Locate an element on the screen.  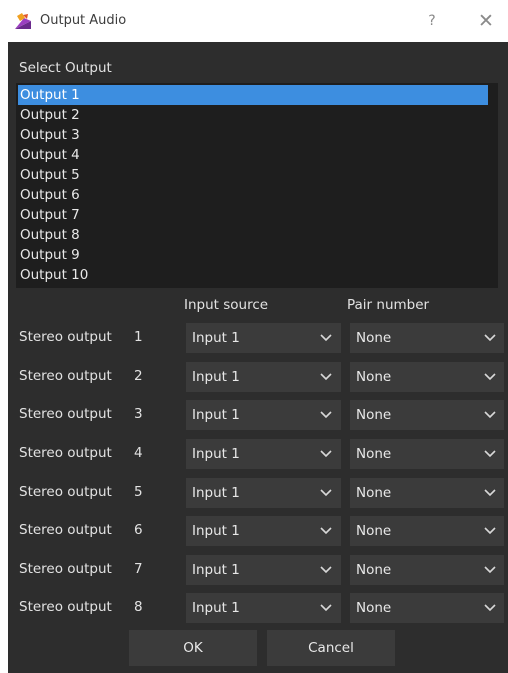
stereo-output-number: 5 is located at coordinates (138, 492).